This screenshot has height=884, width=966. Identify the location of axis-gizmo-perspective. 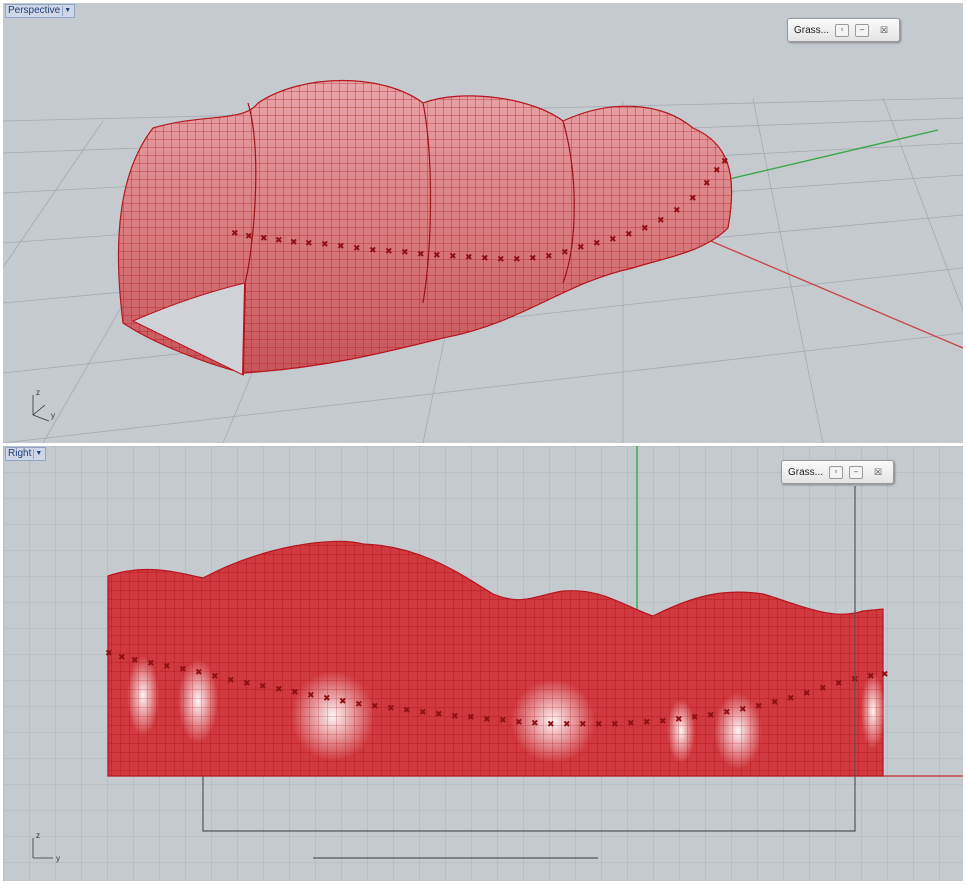
(41, 408).